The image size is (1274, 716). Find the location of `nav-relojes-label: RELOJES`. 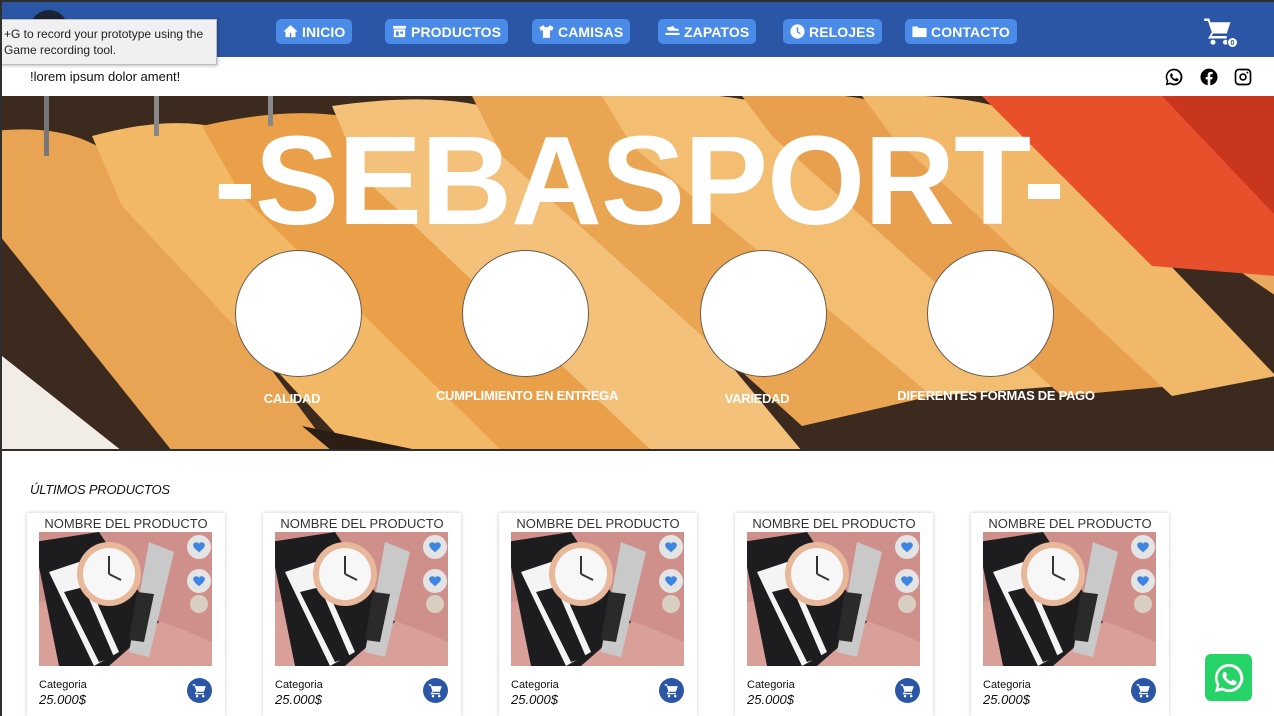

nav-relojes-label: RELOJES is located at coordinates (842, 31).